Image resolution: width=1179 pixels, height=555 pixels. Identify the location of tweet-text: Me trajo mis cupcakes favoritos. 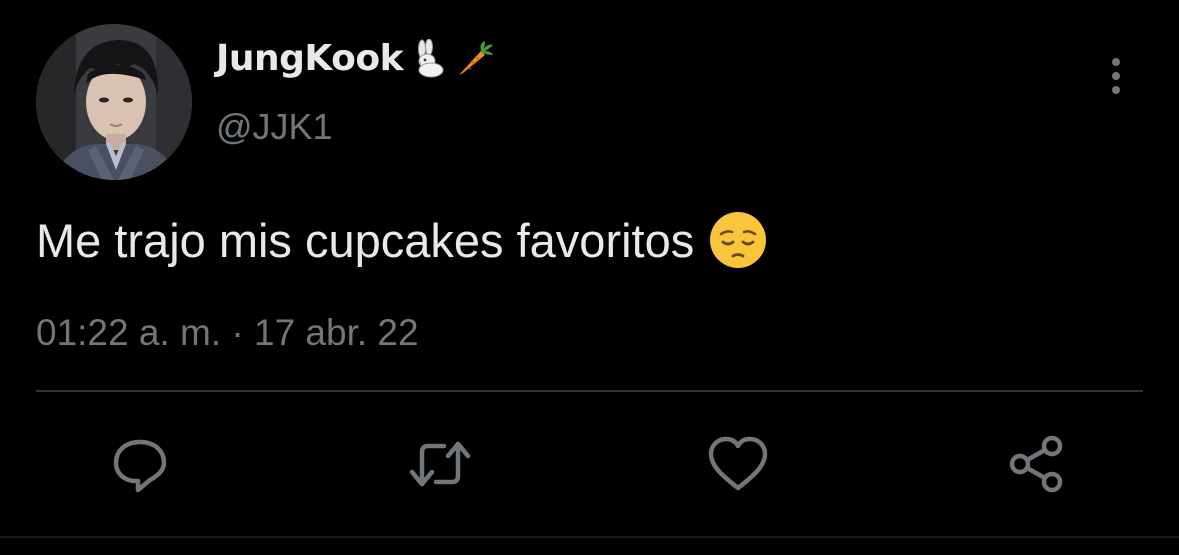
(402, 240).